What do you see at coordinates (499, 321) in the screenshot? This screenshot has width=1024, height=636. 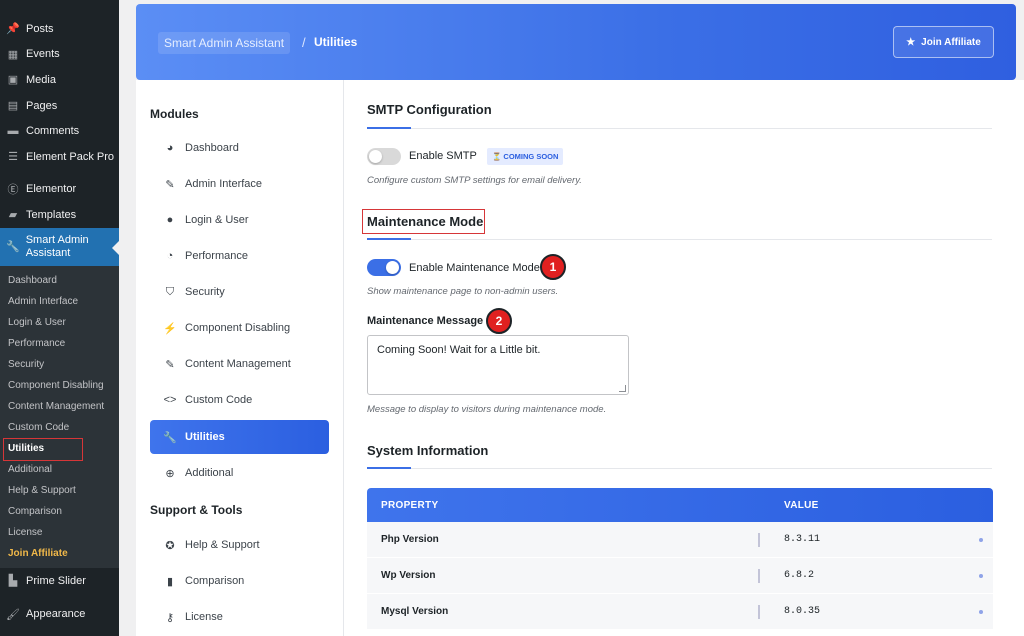 I see `callout-badge-2: 2` at bounding box center [499, 321].